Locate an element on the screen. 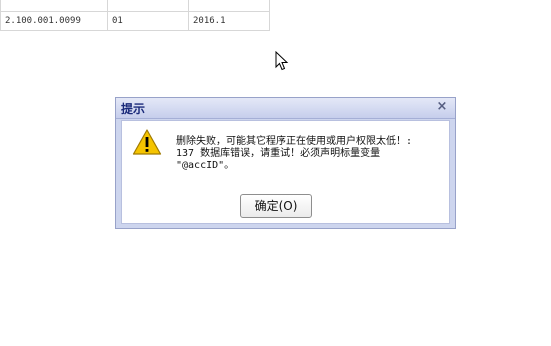  table-row is located at coordinates (135, 6).